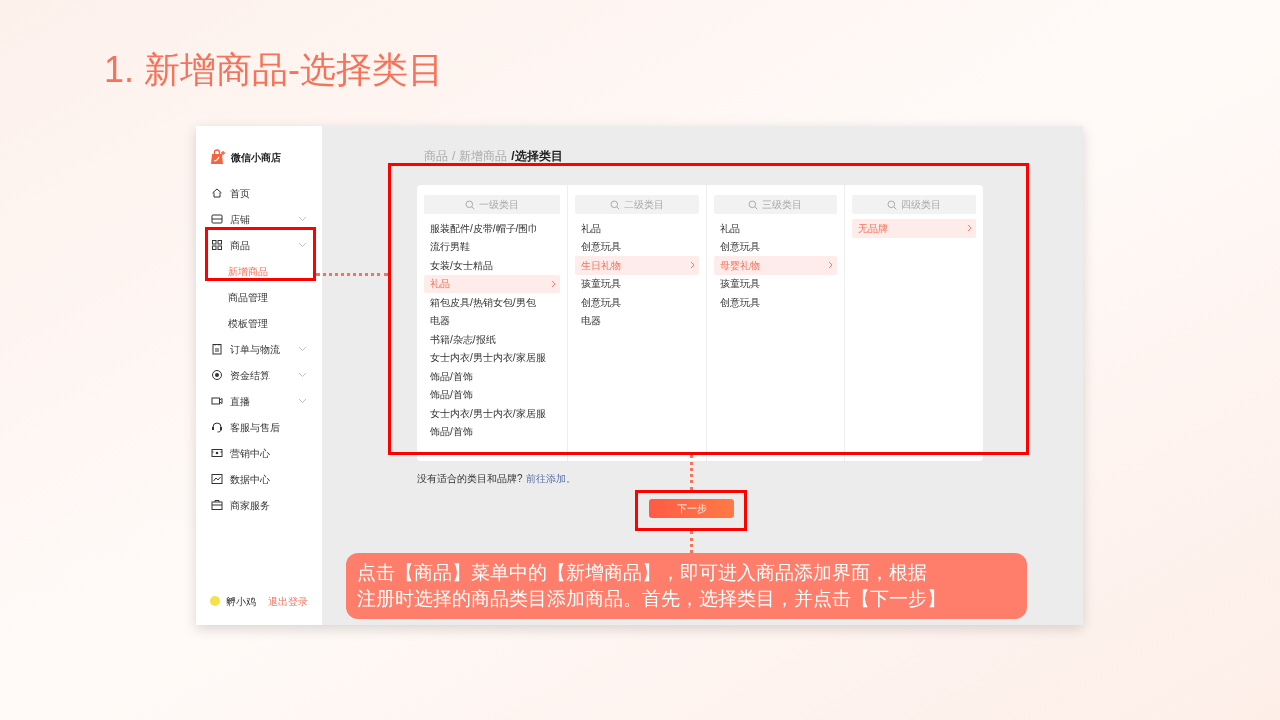  I want to click on nav-item: 商家服务, so click(259, 505).